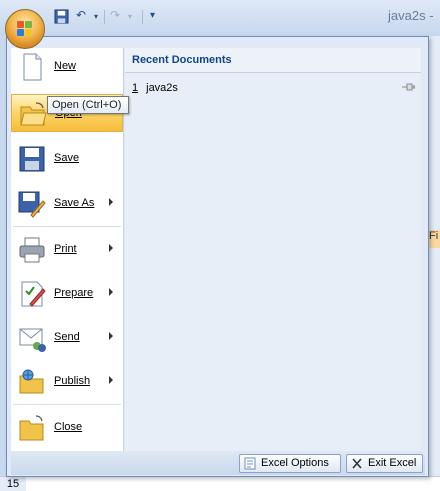 The height and width of the screenshot is (491, 440). What do you see at coordinates (357, 463) in the screenshot?
I see `exit-icon` at bounding box center [357, 463].